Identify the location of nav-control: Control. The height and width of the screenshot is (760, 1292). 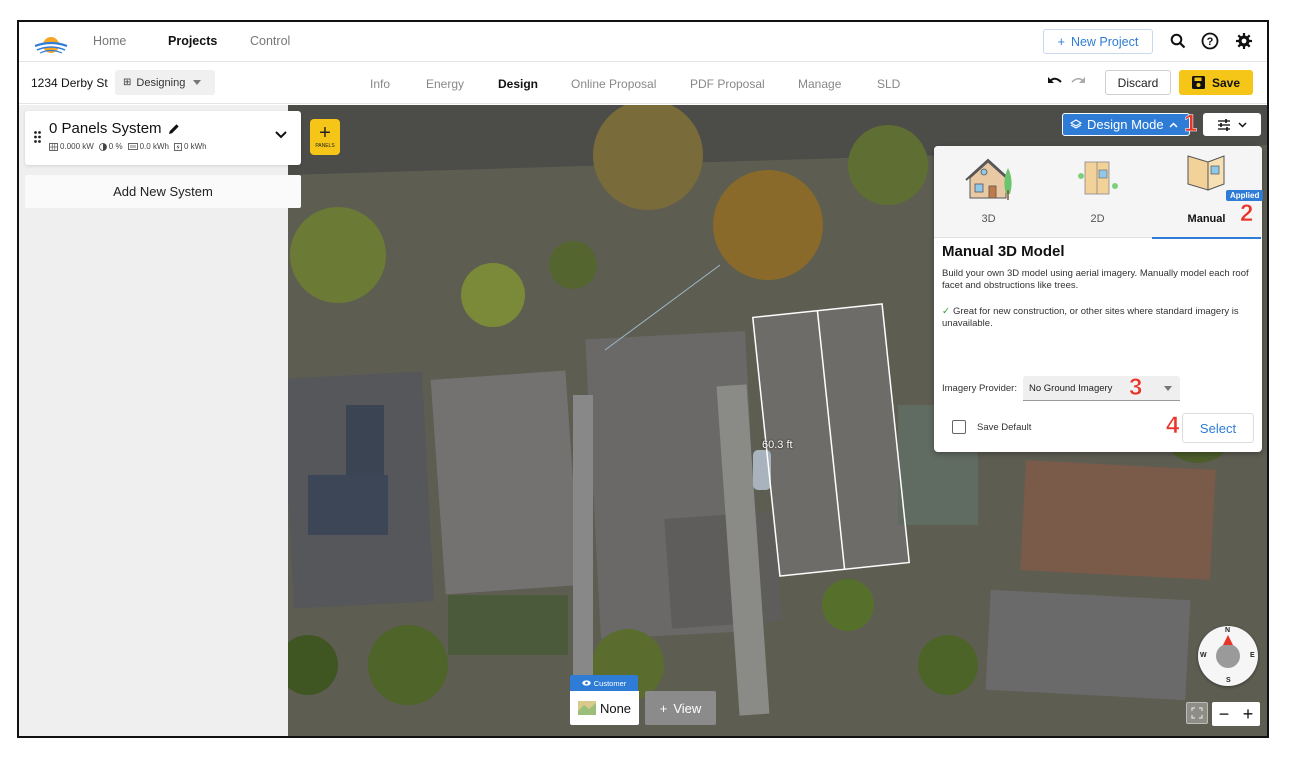
(270, 41).